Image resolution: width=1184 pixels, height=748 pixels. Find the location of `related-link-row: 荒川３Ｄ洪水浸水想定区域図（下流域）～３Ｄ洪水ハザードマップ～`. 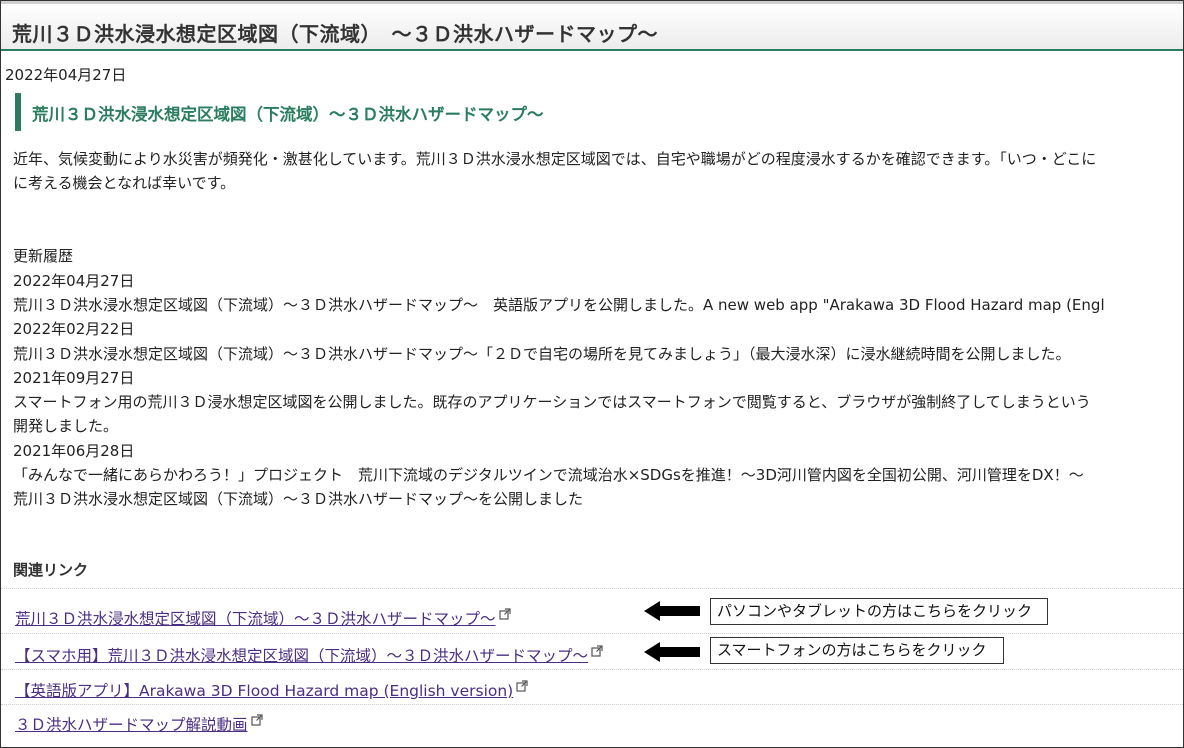

related-link-row: 荒川３Ｄ洪水浸水想定区域図（下流域）～３Ｄ洪水ハザードマップ～ is located at coordinates (263, 617).